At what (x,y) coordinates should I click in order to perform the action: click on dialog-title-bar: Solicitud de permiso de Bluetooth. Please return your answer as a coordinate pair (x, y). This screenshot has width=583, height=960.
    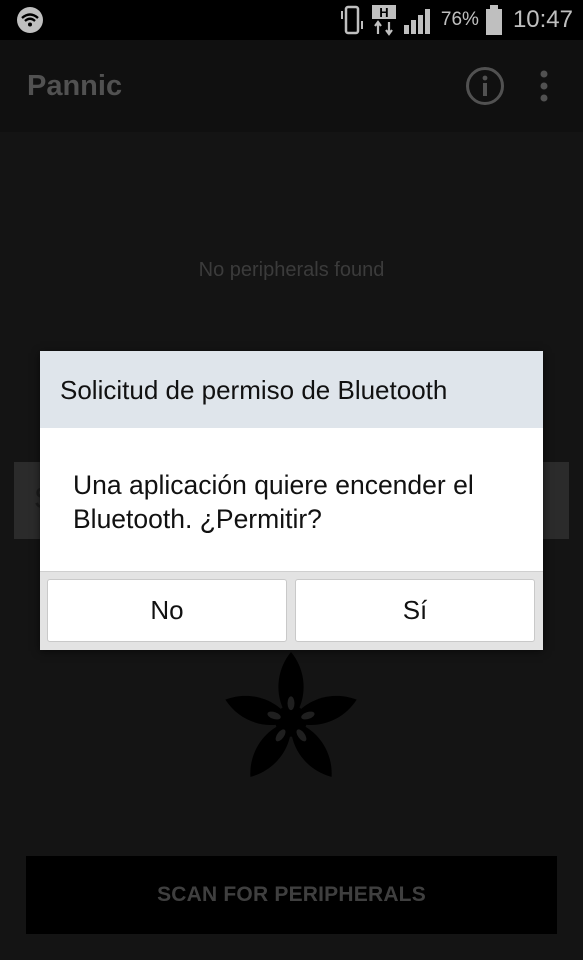
    Looking at the image, I should click on (291, 389).